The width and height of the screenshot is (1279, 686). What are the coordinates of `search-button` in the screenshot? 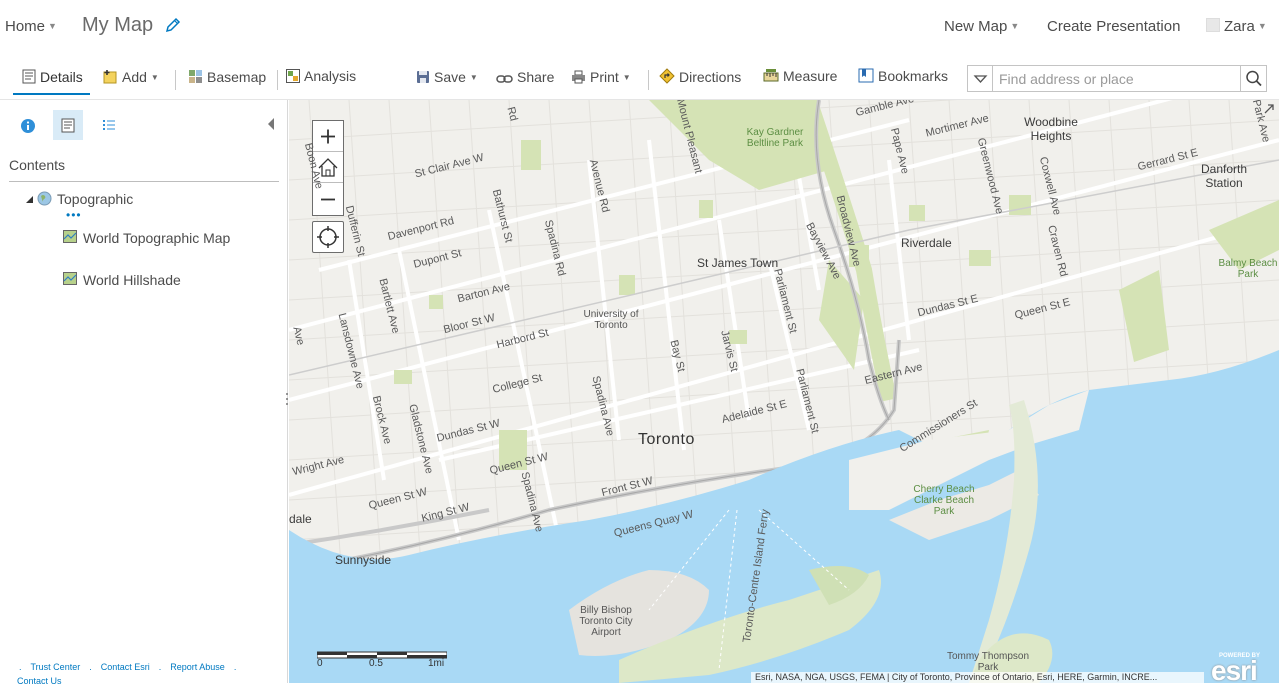 It's located at (1253, 78).